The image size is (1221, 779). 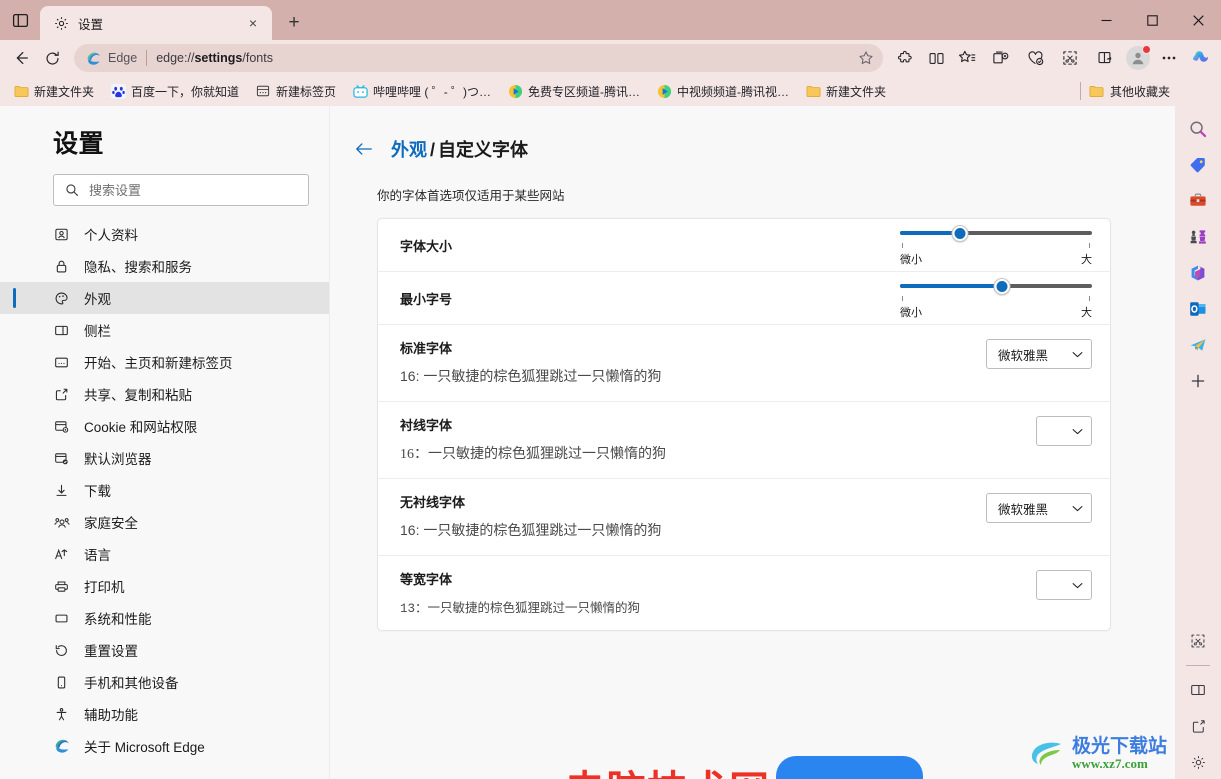 I want to click on accessibility-icon, so click(x=61, y=714).